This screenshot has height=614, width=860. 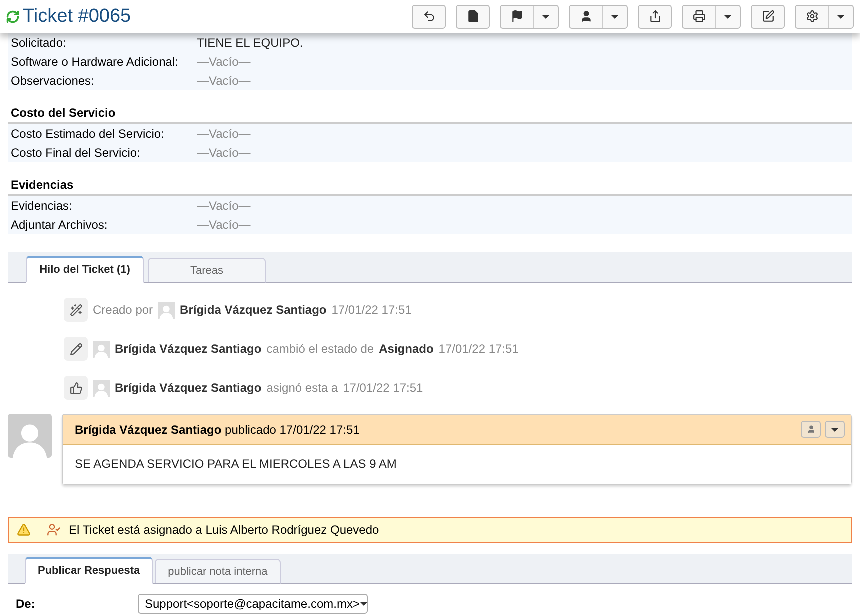 I want to click on message-meta: Brígida Vázquez Santiago publicado 17/01/22 17:51, so click(x=217, y=429).